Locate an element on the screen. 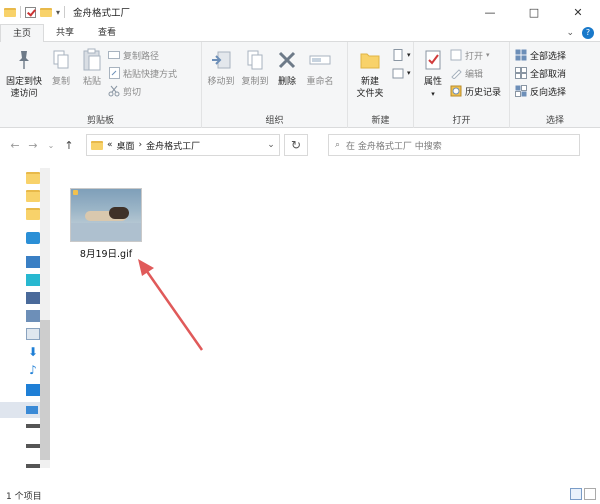  status-bar: 1 个项目 is located at coordinates (300, 495).